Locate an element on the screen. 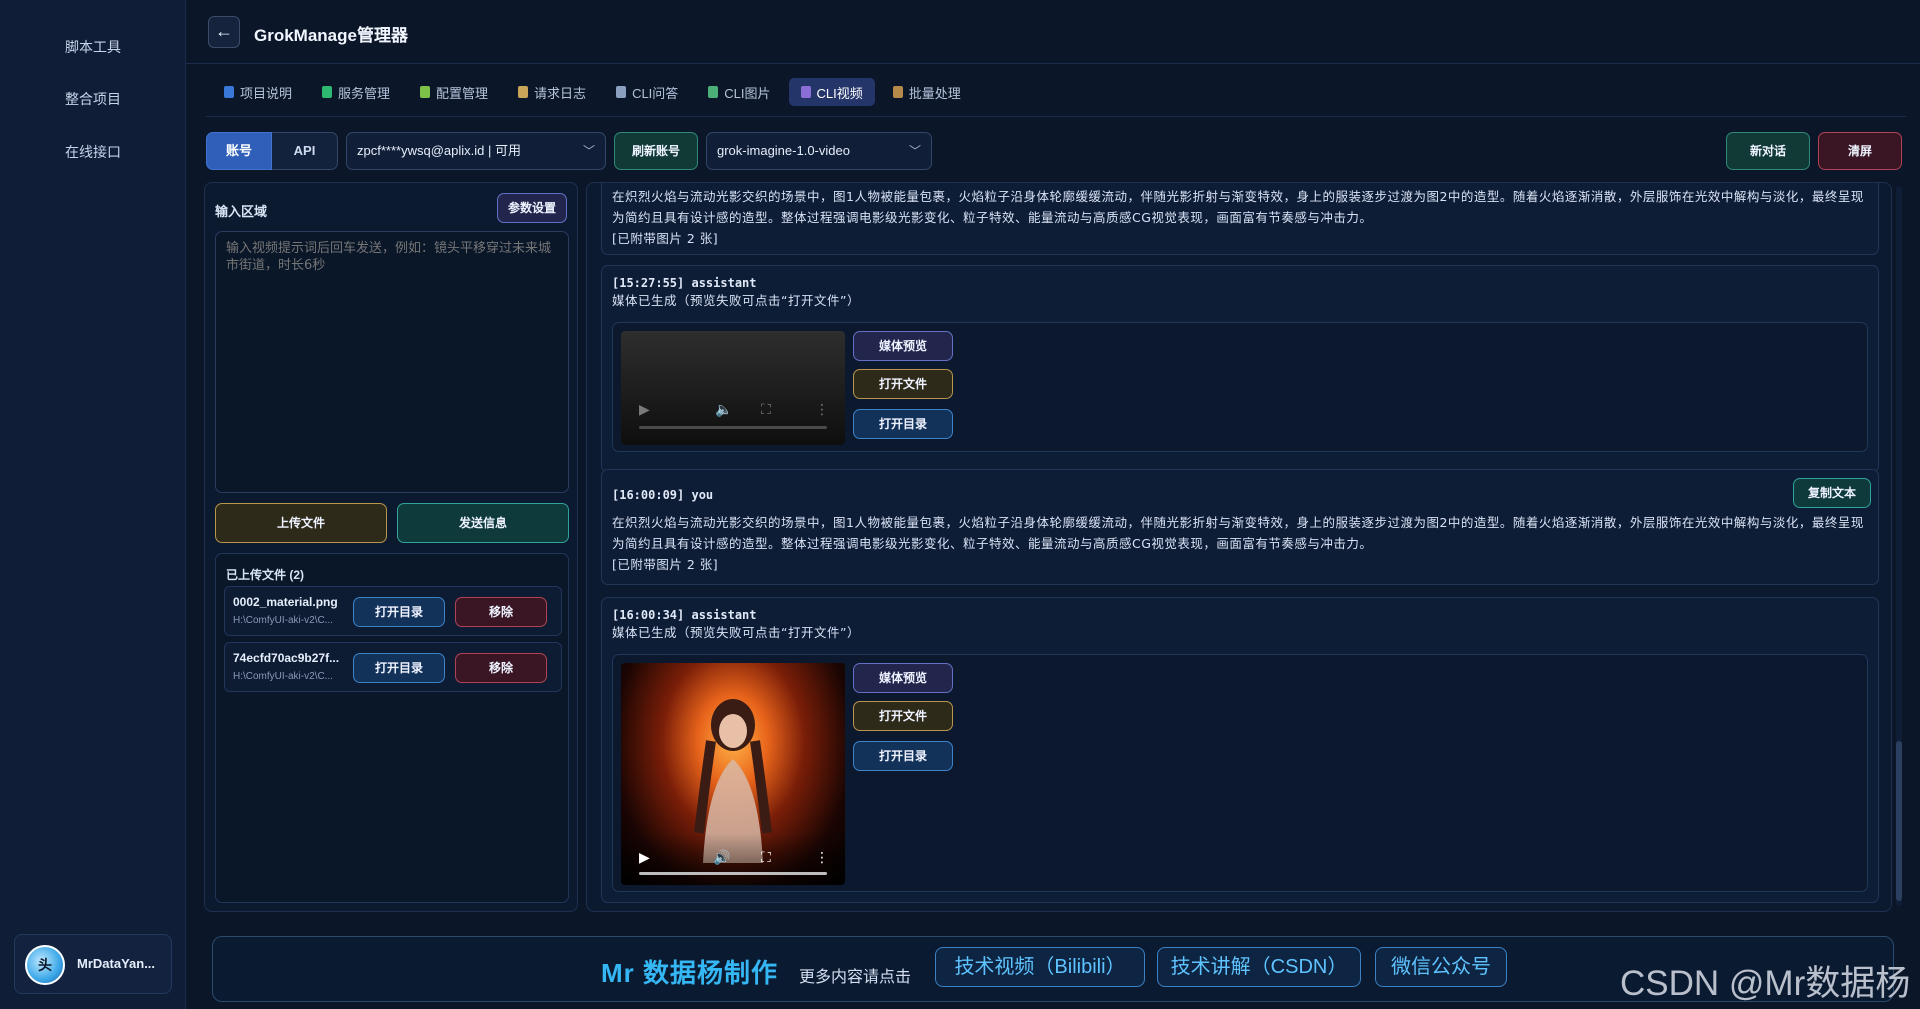  sidebar-item-online-api: 在线接口 is located at coordinates (93, 152).